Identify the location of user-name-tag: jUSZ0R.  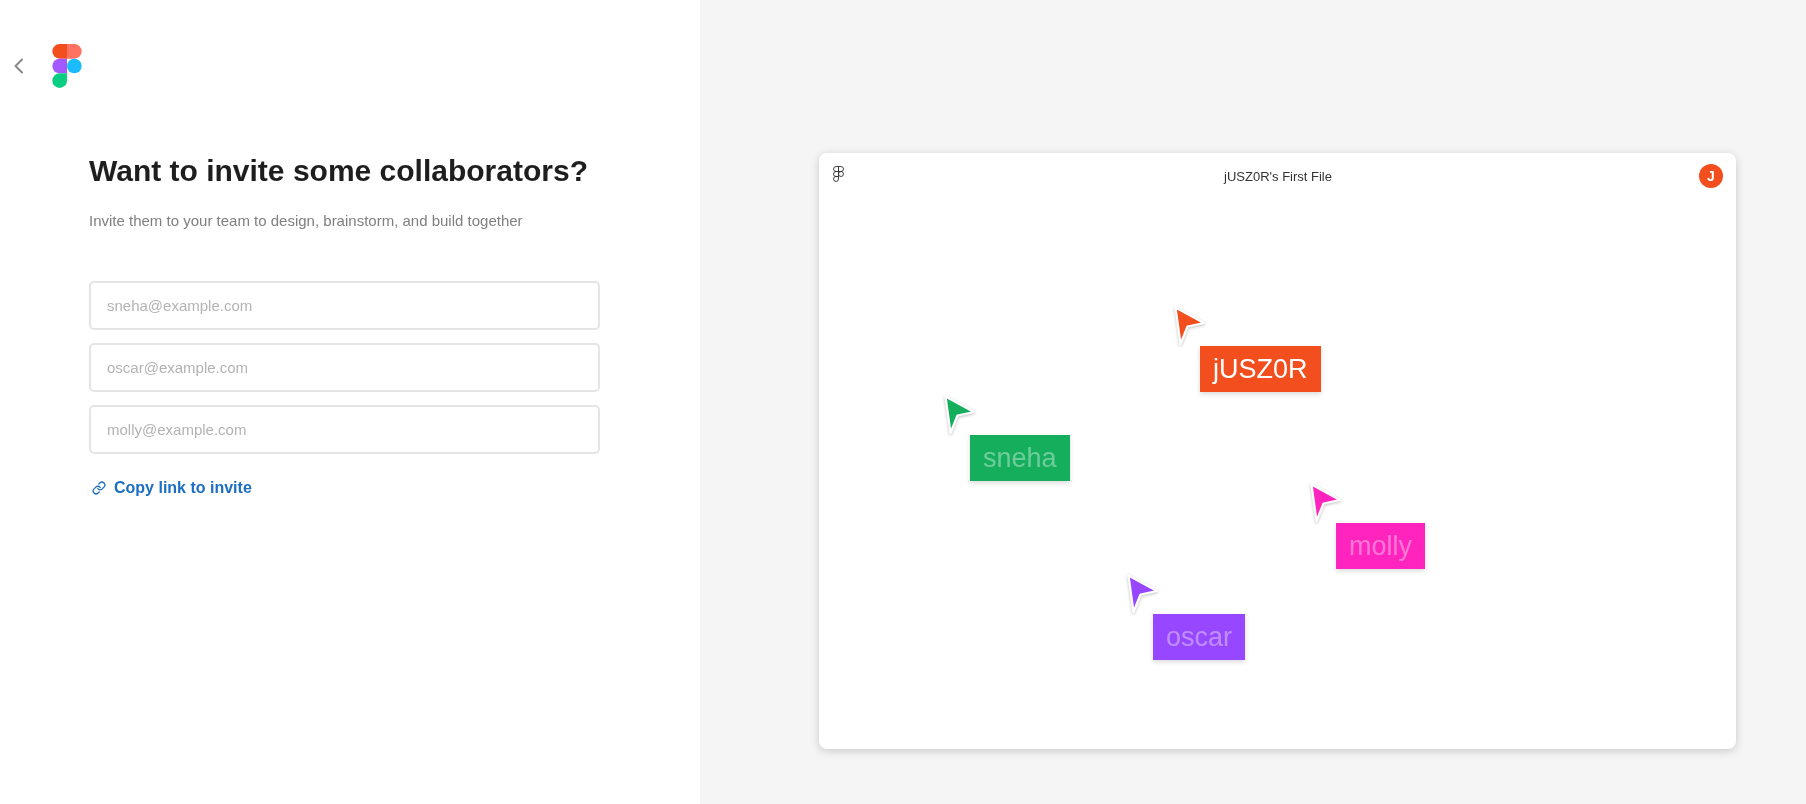
(1260, 369).